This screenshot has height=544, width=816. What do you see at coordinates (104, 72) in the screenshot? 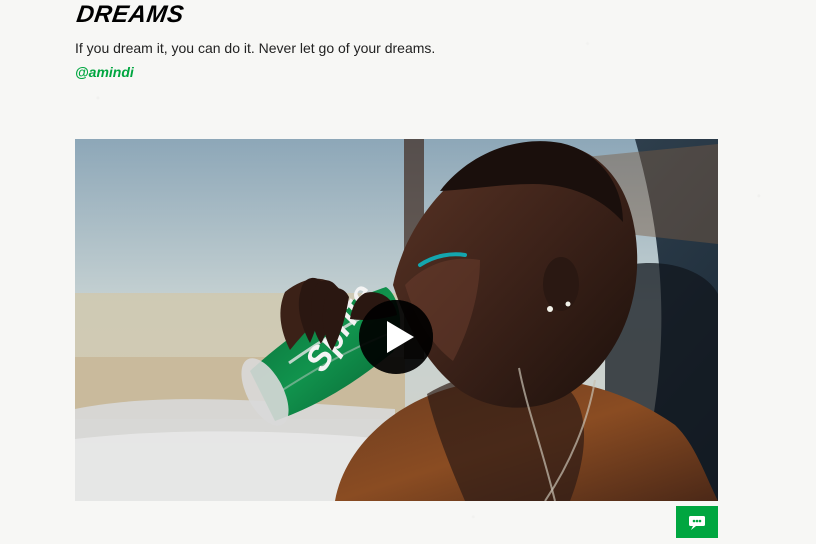
I see `post-handle-link: @amindi` at bounding box center [104, 72].